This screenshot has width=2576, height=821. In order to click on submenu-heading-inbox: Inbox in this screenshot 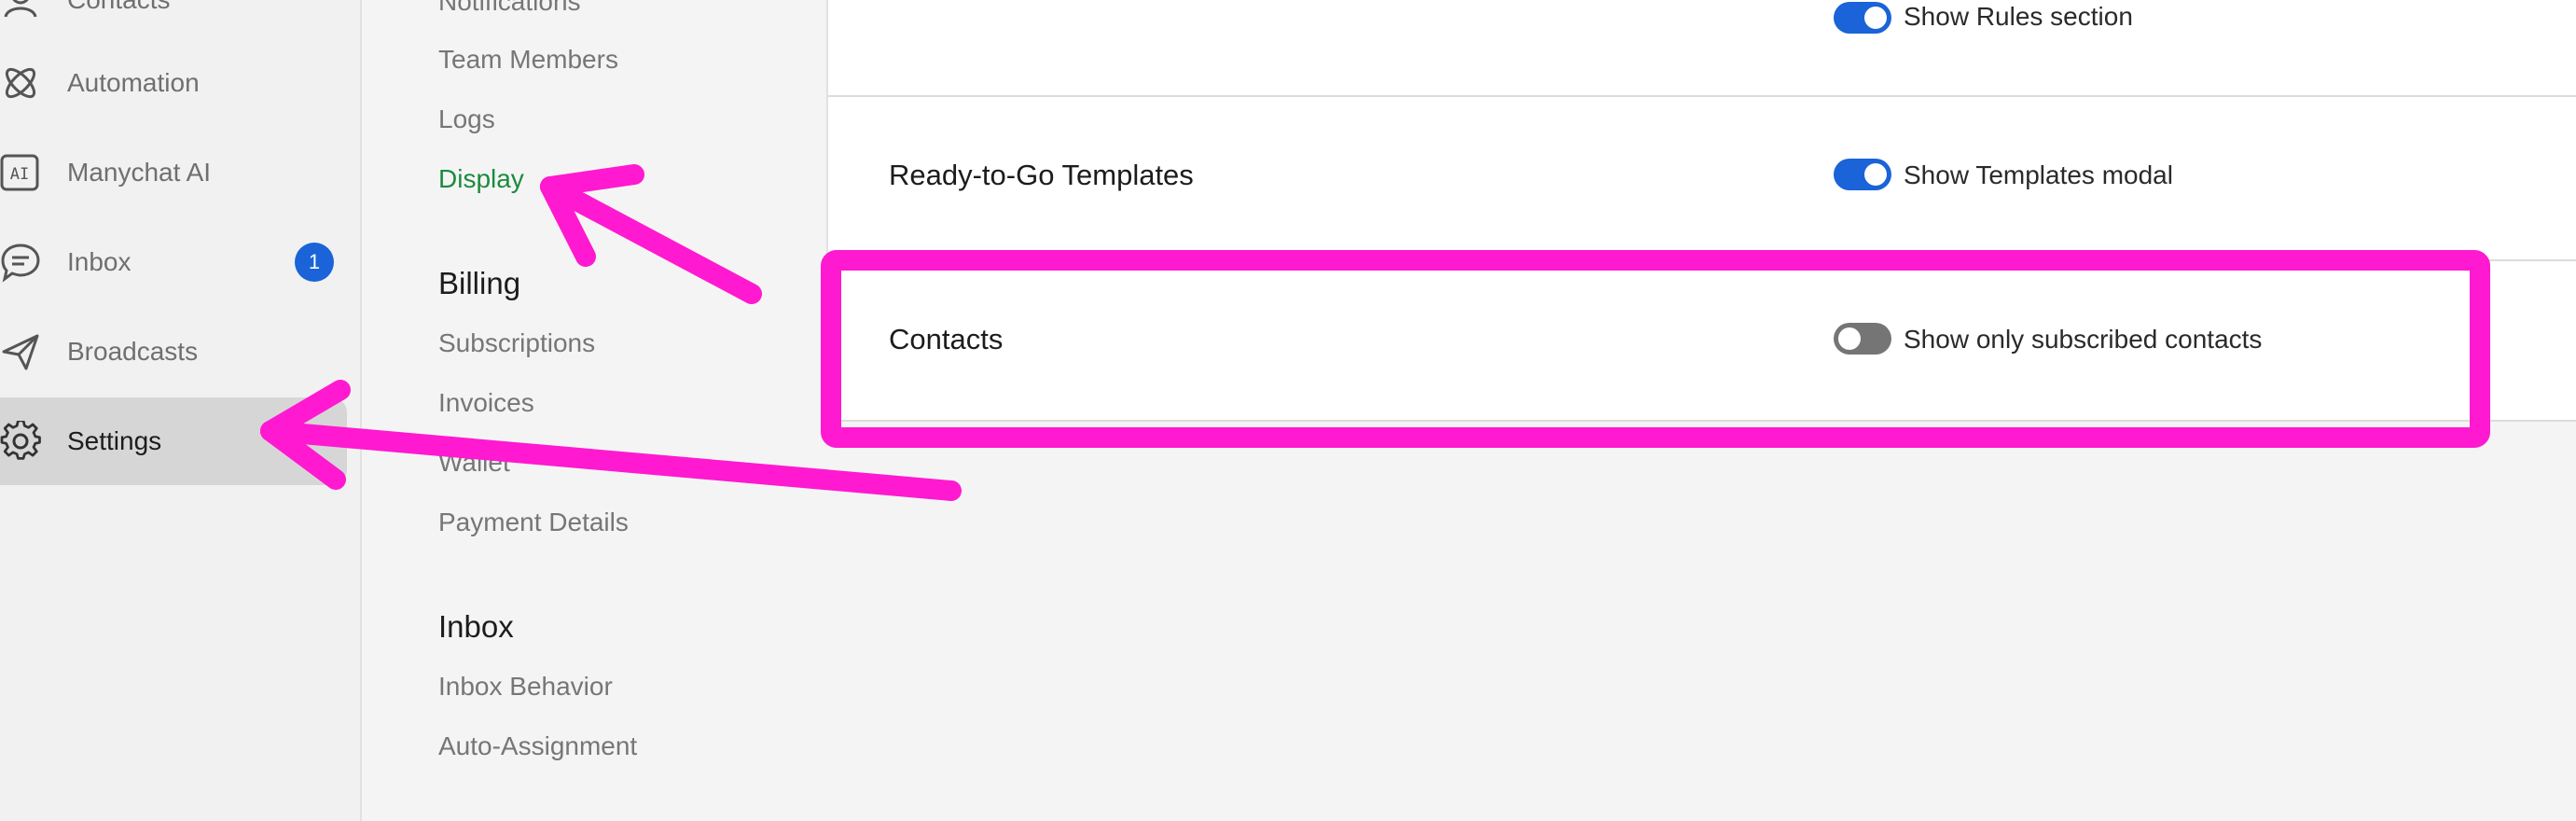, I will do `click(476, 626)`.